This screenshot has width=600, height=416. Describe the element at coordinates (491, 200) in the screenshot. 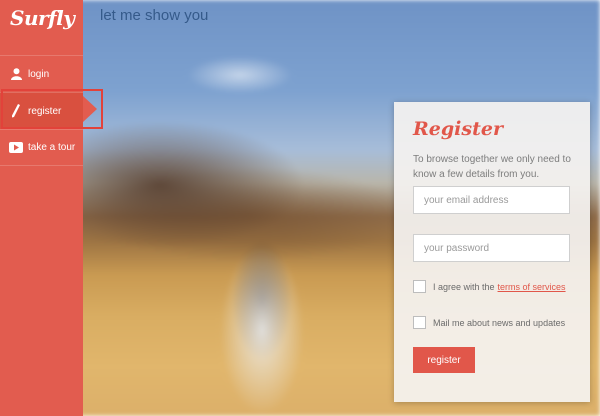

I see `email-field` at that location.